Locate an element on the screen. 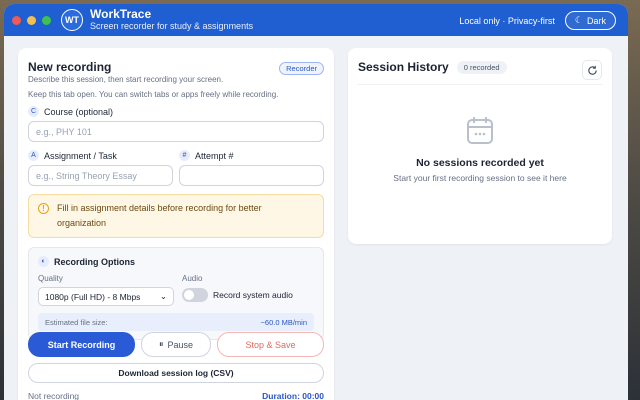 This screenshot has width=640, height=400. app-tagline: Screen recorder for study & assignments is located at coordinates (172, 26).